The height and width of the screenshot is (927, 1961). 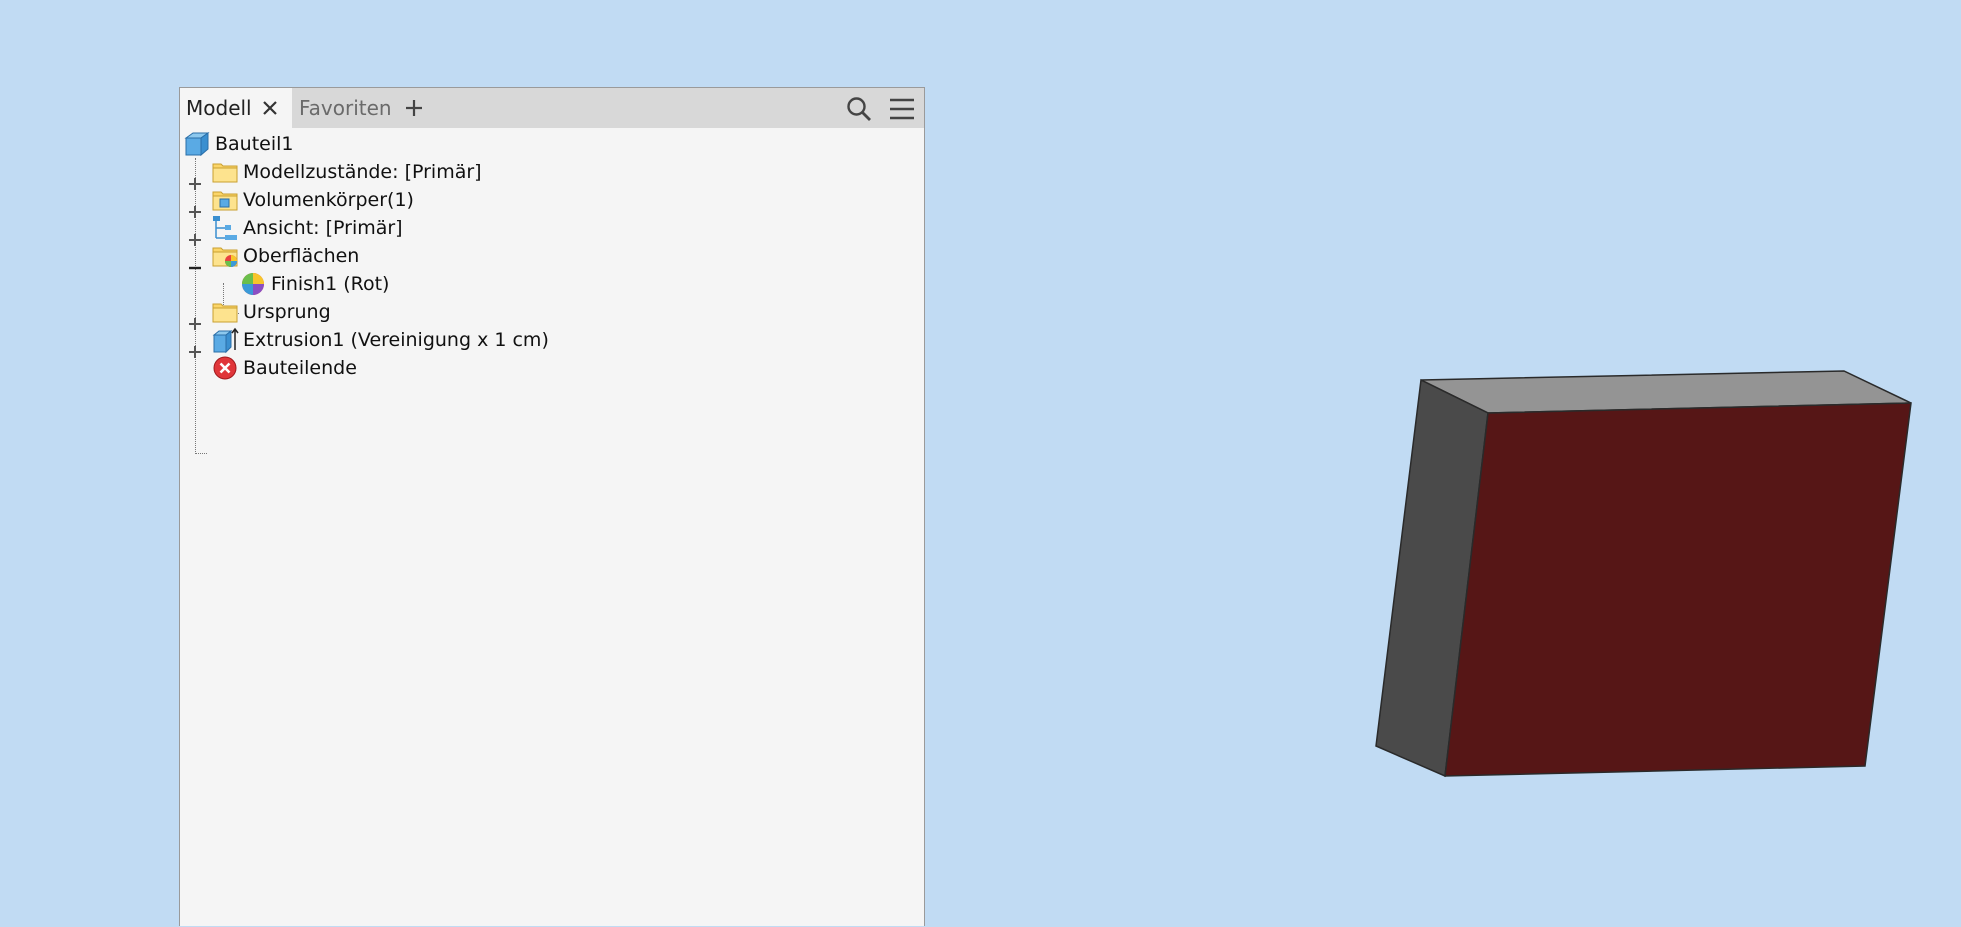 I want to click on tree-item-label: Ansicht: [Primär], so click(x=323, y=228).